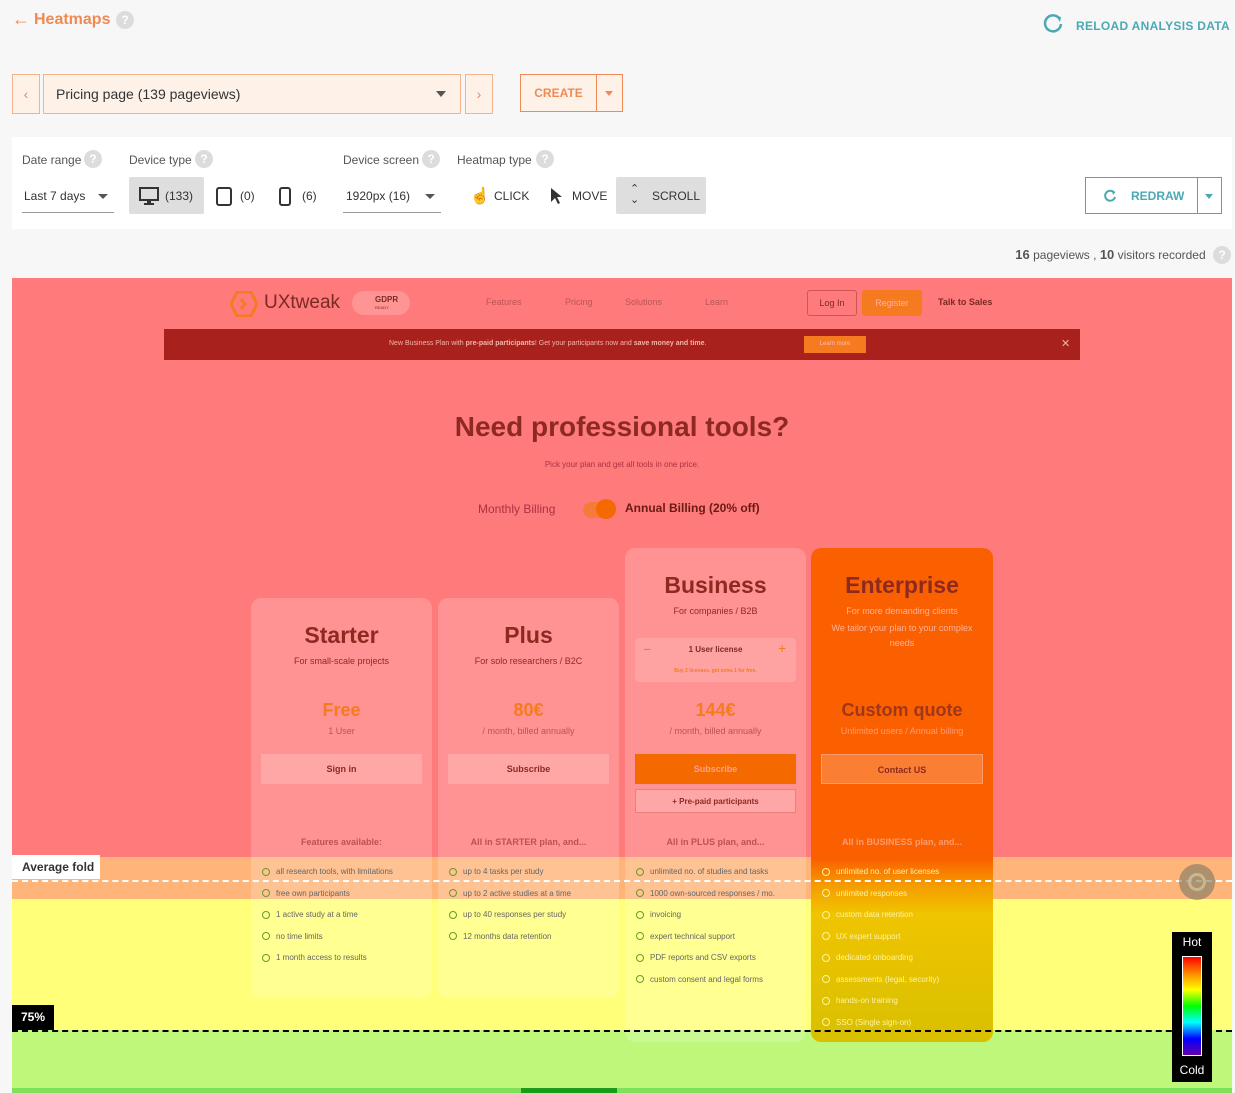  What do you see at coordinates (558, 93) in the screenshot?
I see `create-button: CREATE` at bounding box center [558, 93].